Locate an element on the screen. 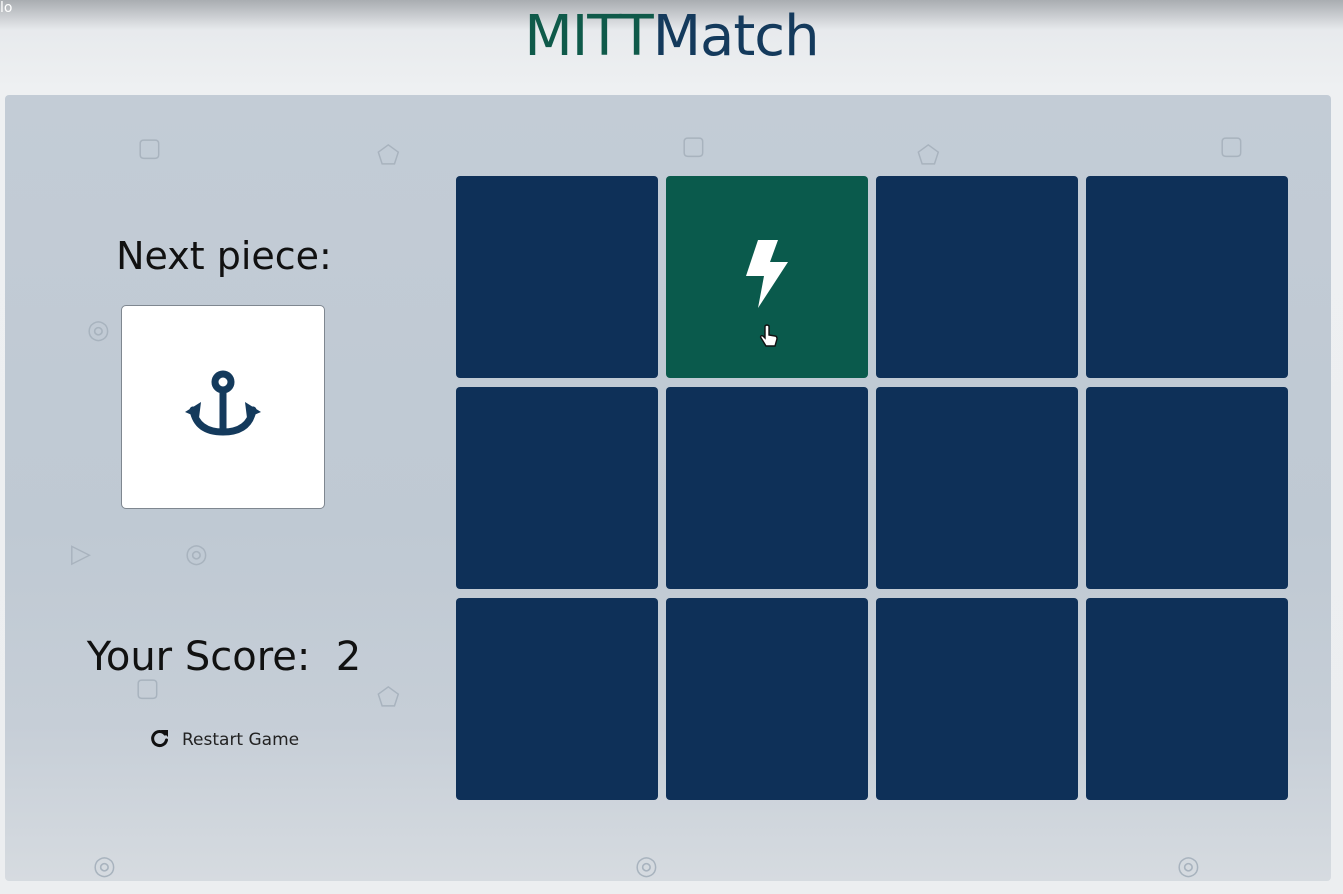 The height and width of the screenshot is (894, 1343). score-label: Your Score: is located at coordinates (198, 657).